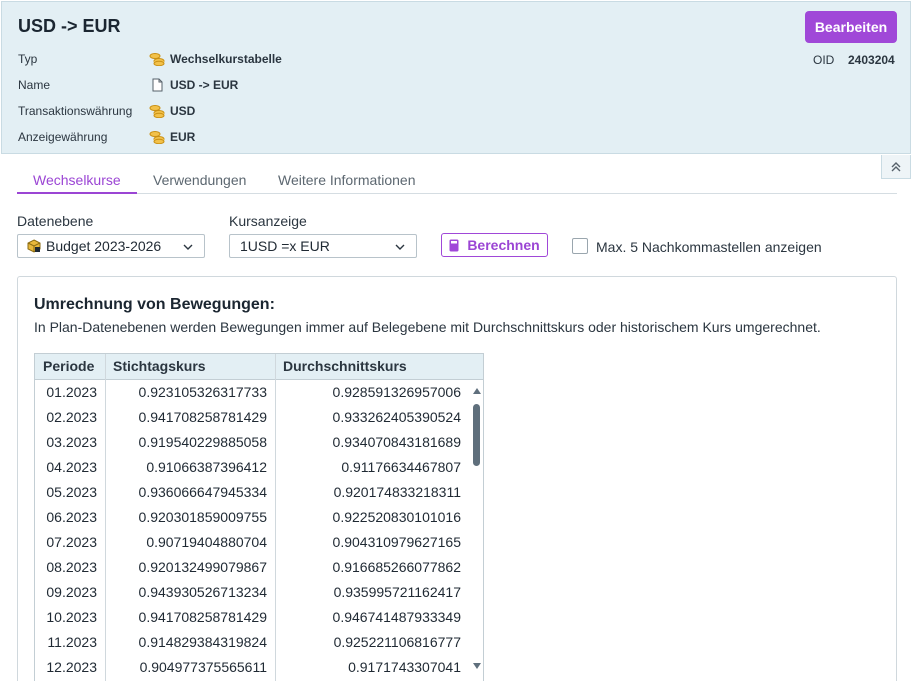 The image size is (911, 681). What do you see at coordinates (503, 245) in the screenshot?
I see `berechnen-label: Berechnen` at bounding box center [503, 245].